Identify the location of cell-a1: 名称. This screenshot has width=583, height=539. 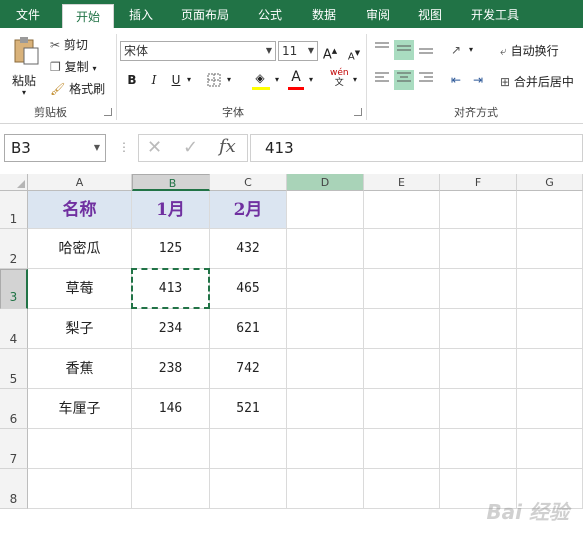
(80, 210).